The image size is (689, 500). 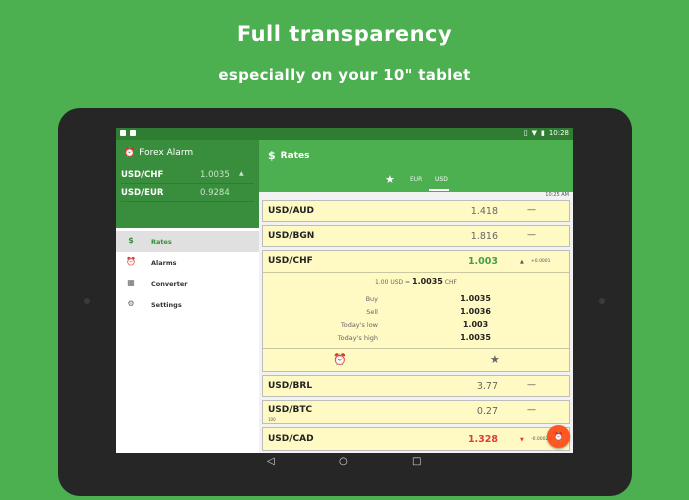 What do you see at coordinates (416, 412) in the screenshot?
I see `rate-row-usd-btc: USD/BTC 100 0.27 —` at bounding box center [416, 412].